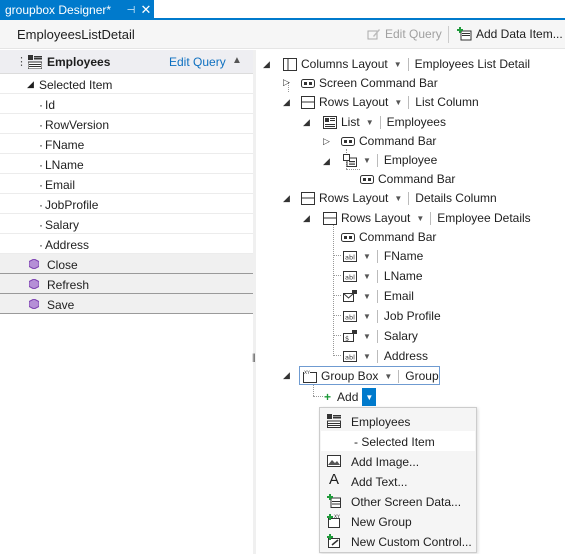 This screenshot has width=565, height=554. What do you see at coordinates (308, 83) in the screenshot?
I see `command-bar-icon` at bounding box center [308, 83].